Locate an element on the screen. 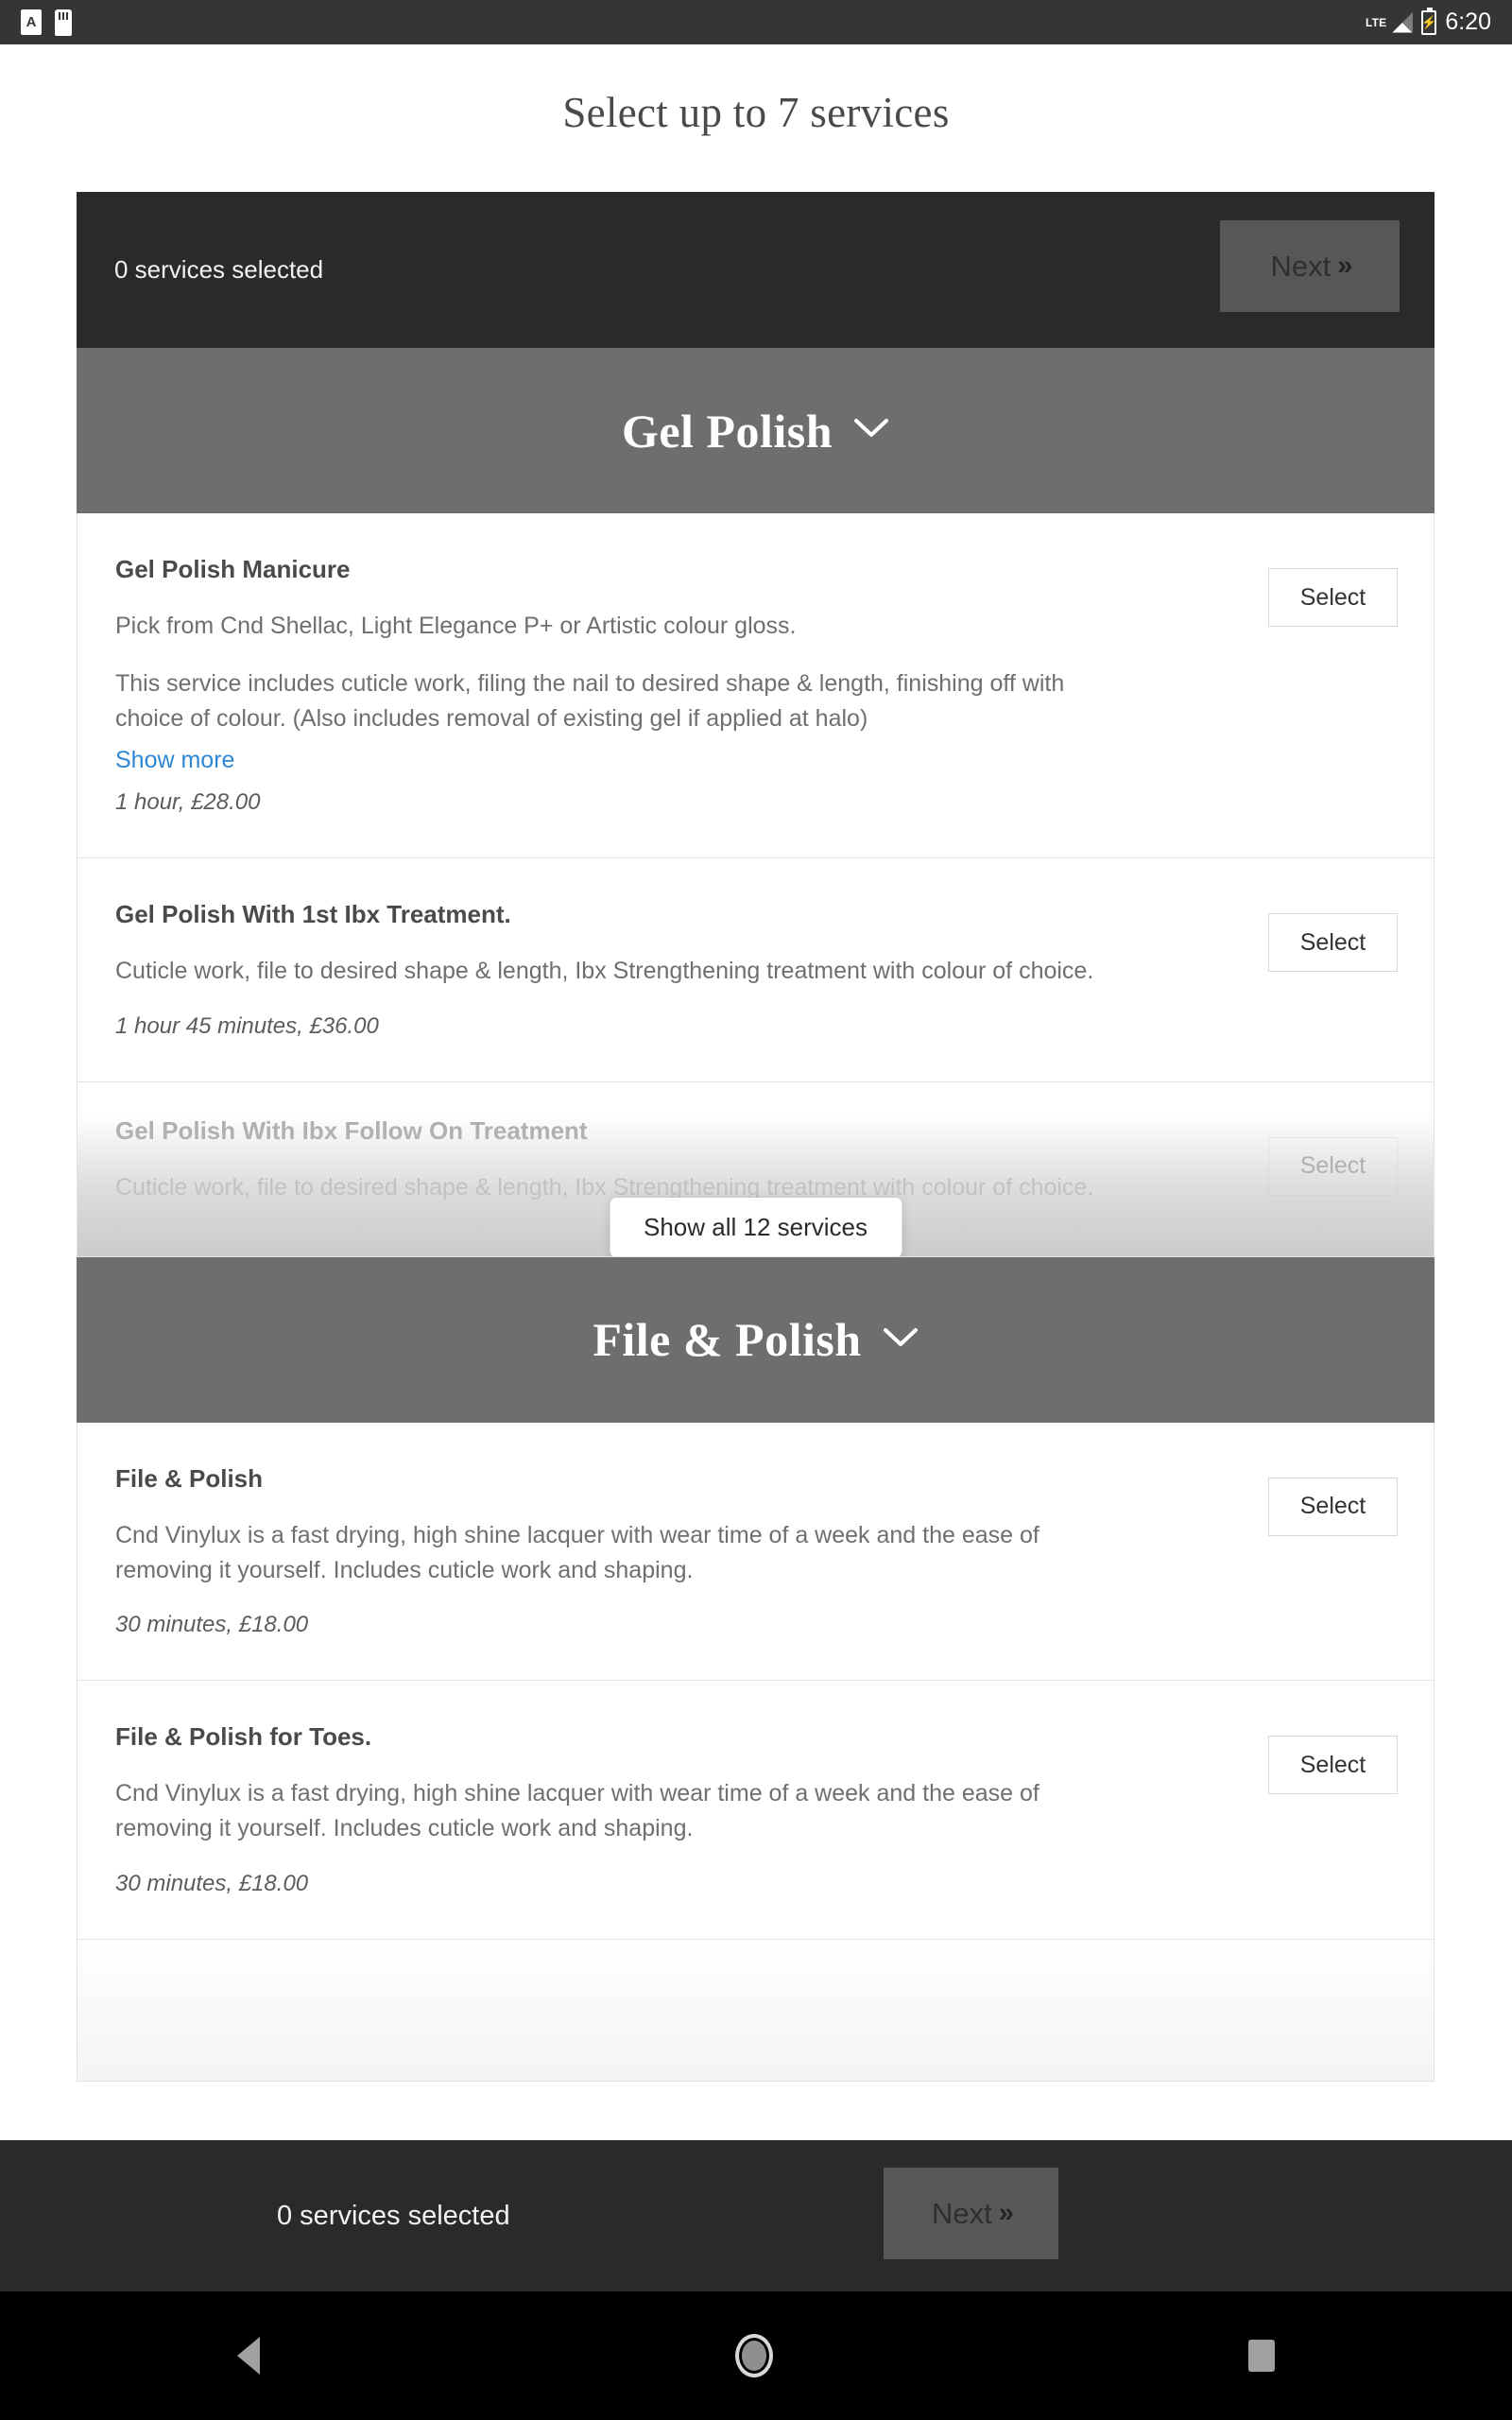 The height and width of the screenshot is (2420, 1512). show-more-link: Show more is located at coordinates (174, 760).